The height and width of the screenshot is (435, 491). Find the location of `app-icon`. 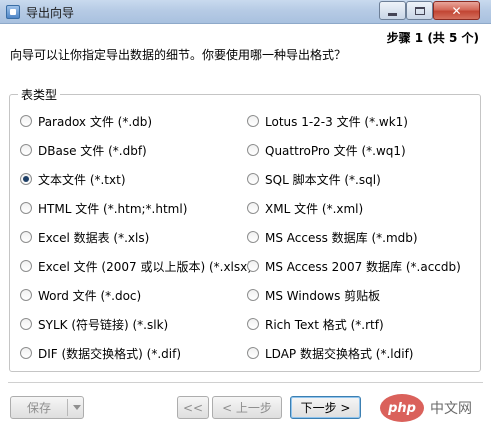

app-icon is located at coordinates (13, 12).